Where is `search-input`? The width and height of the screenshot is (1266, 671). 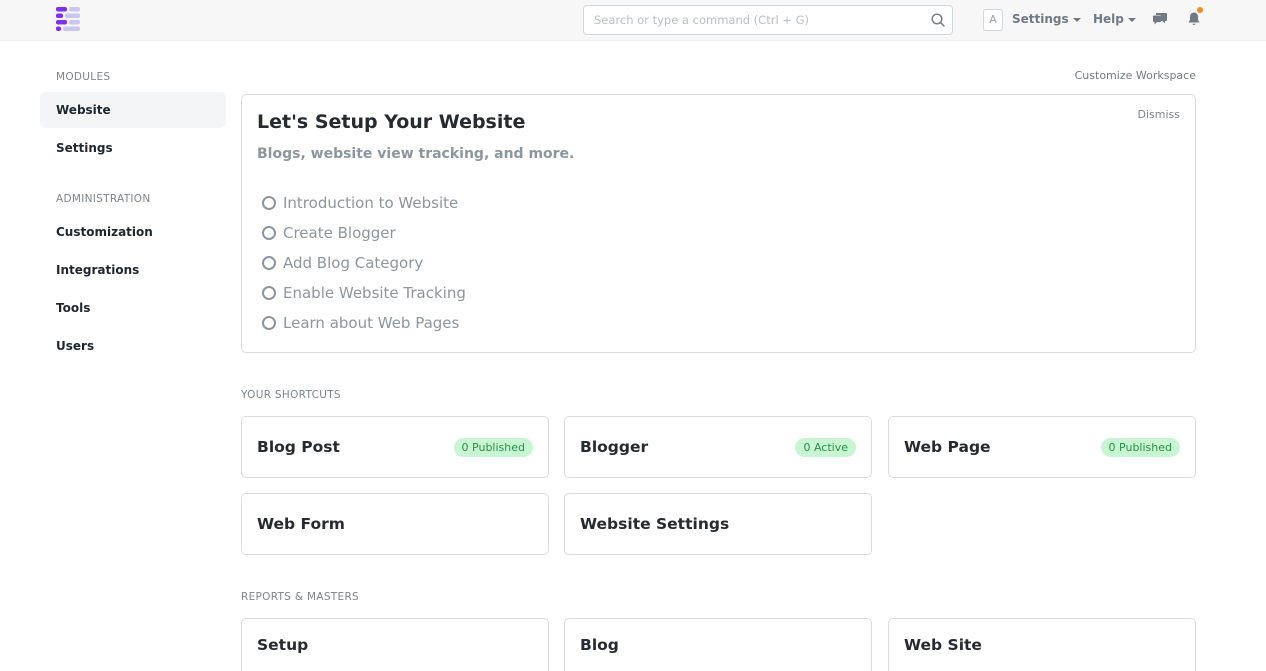
search-input is located at coordinates (749, 20).